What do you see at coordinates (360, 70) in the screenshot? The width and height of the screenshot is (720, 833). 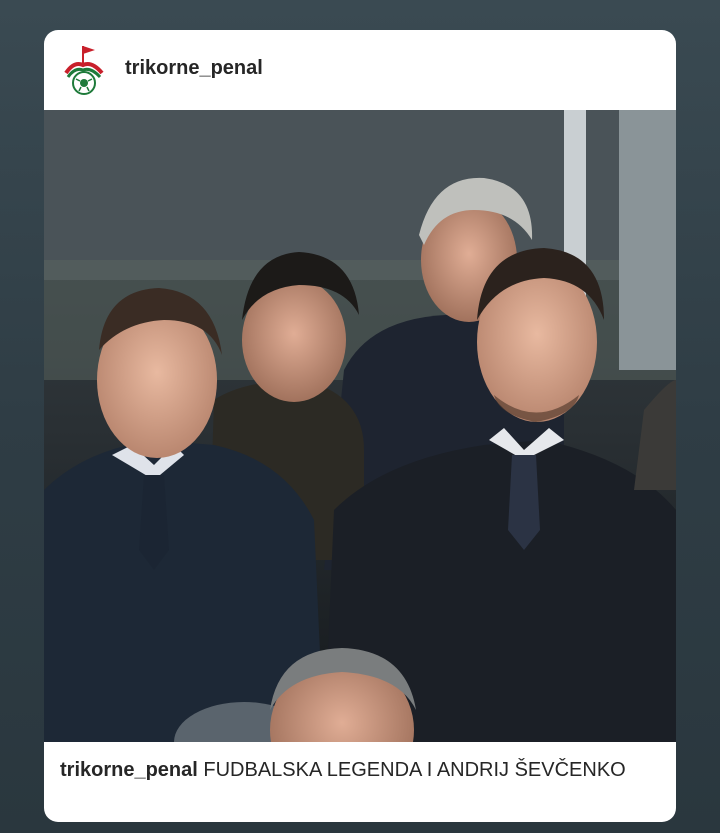 I see `post-header: trikorne_penal` at bounding box center [360, 70].